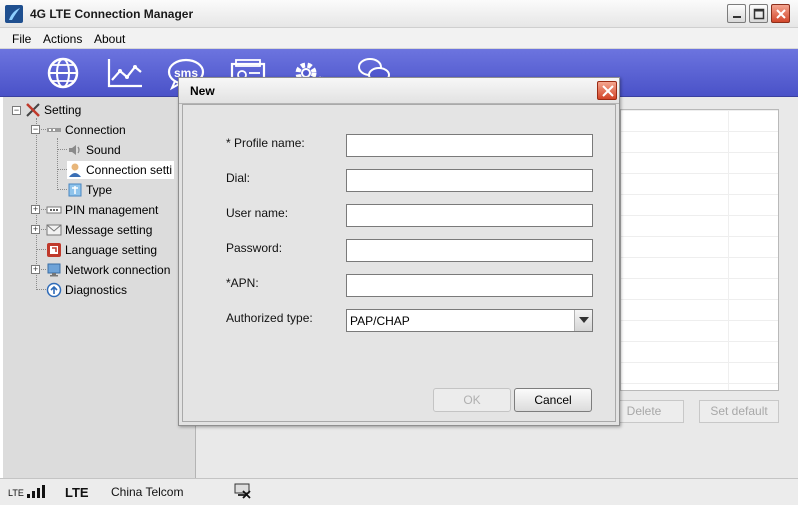 The height and width of the screenshot is (505, 798). What do you see at coordinates (399, 91) in the screenshot?
I see `dialog-title-bar: New` at bounding box center [399, 91].